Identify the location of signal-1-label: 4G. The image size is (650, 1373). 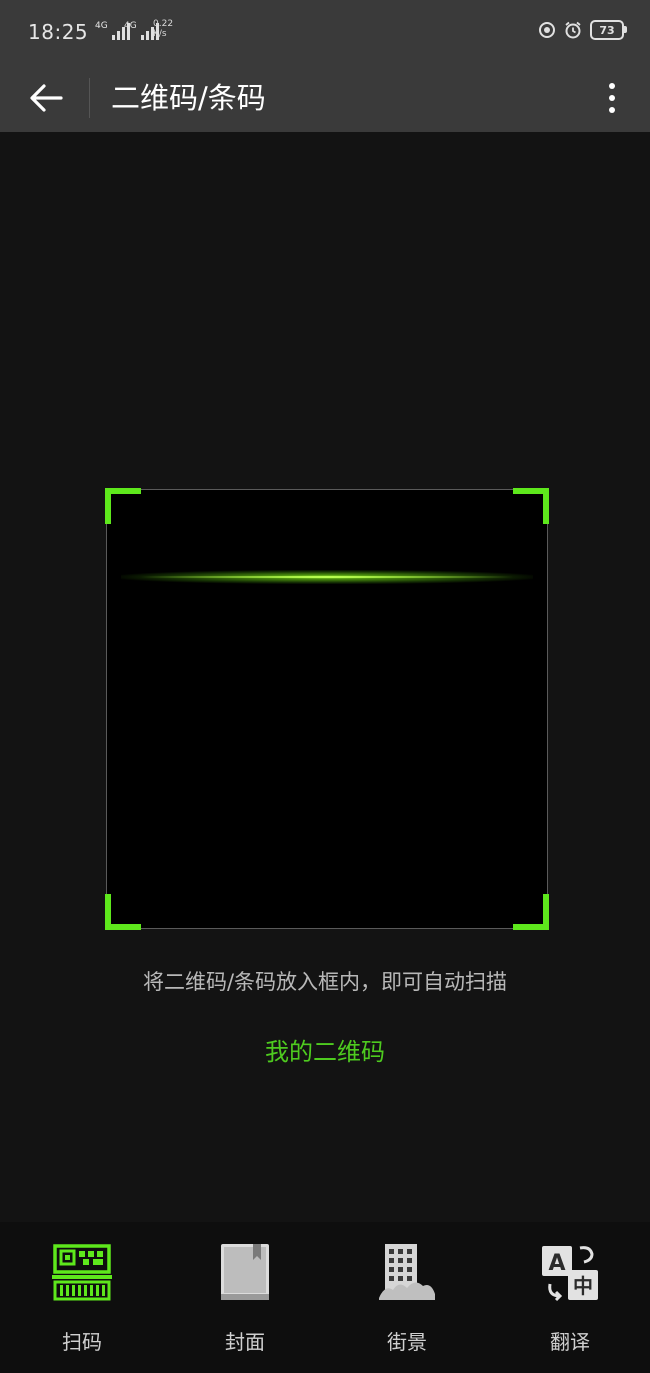
(101, 26).